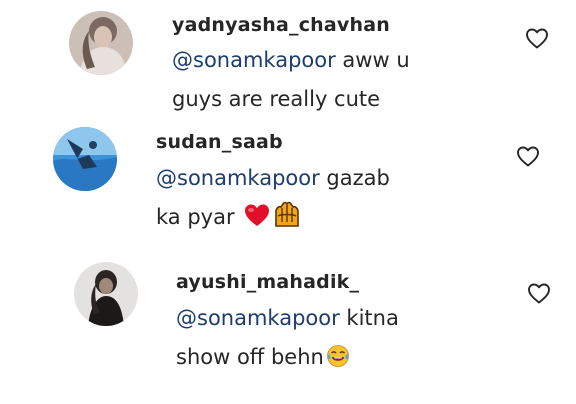  What do you see at coordinates (346, 340) in the screenshot?
I see `comment-text: @sonamkapoor kitna show off behn` at bounding box center [346, 340].